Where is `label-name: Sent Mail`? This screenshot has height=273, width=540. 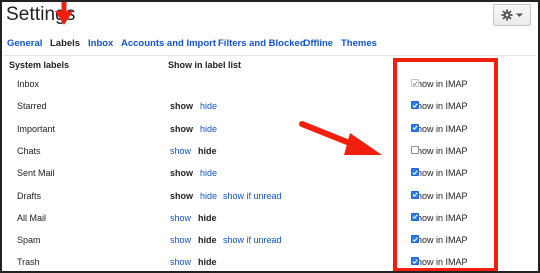 label-name: Sent Mail is located at coordinates (36, 173).